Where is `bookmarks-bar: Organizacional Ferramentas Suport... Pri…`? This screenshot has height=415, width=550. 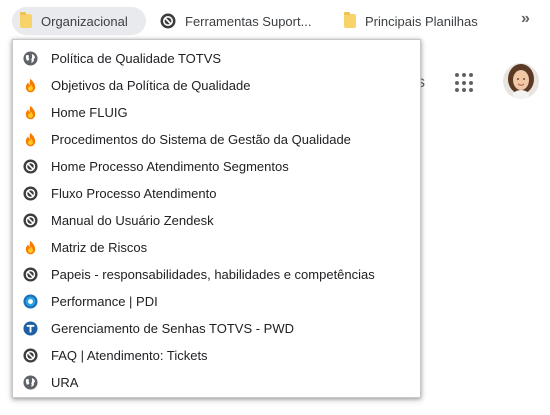 bookmarks-bar: Organizacional Ferramentas Suport... Pri… is located at coordinates (275, 20).